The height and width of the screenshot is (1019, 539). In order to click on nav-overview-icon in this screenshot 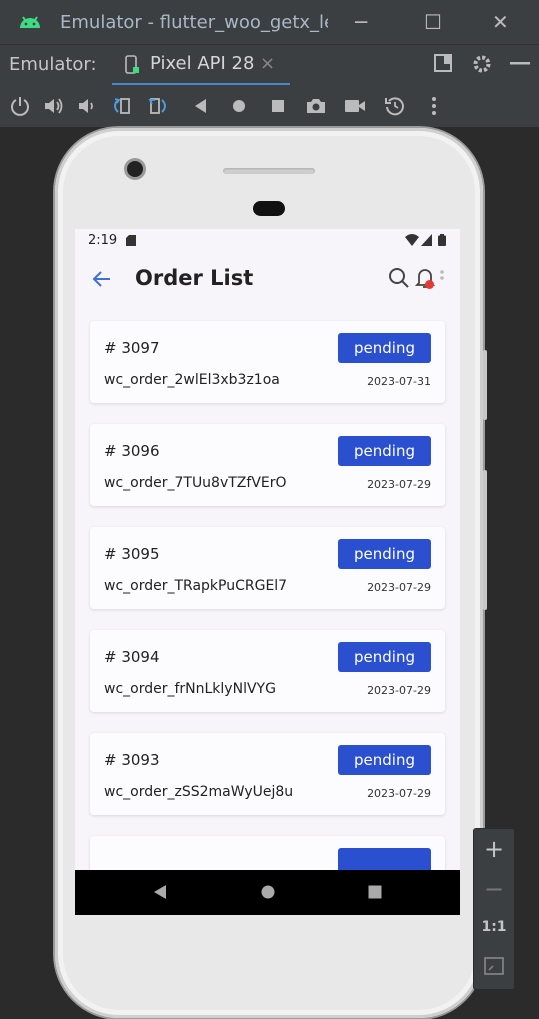, I will do `click(375, 892)`.